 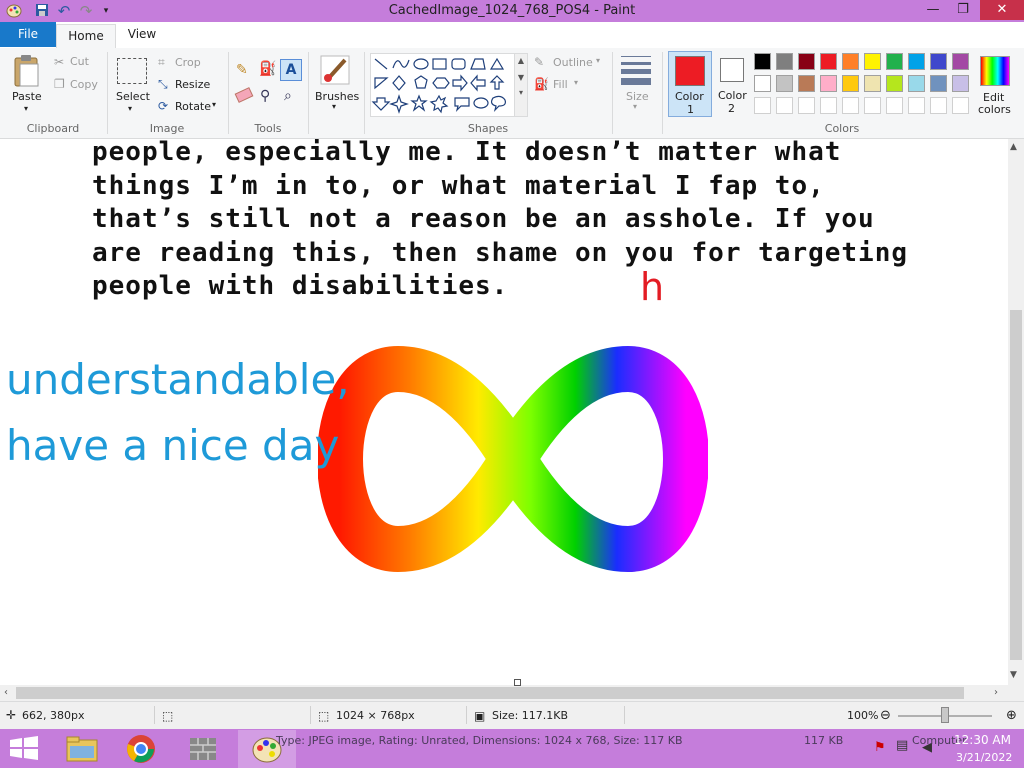 I want to click on rainbow-infinity-symbol, so click(x=513, y=459).